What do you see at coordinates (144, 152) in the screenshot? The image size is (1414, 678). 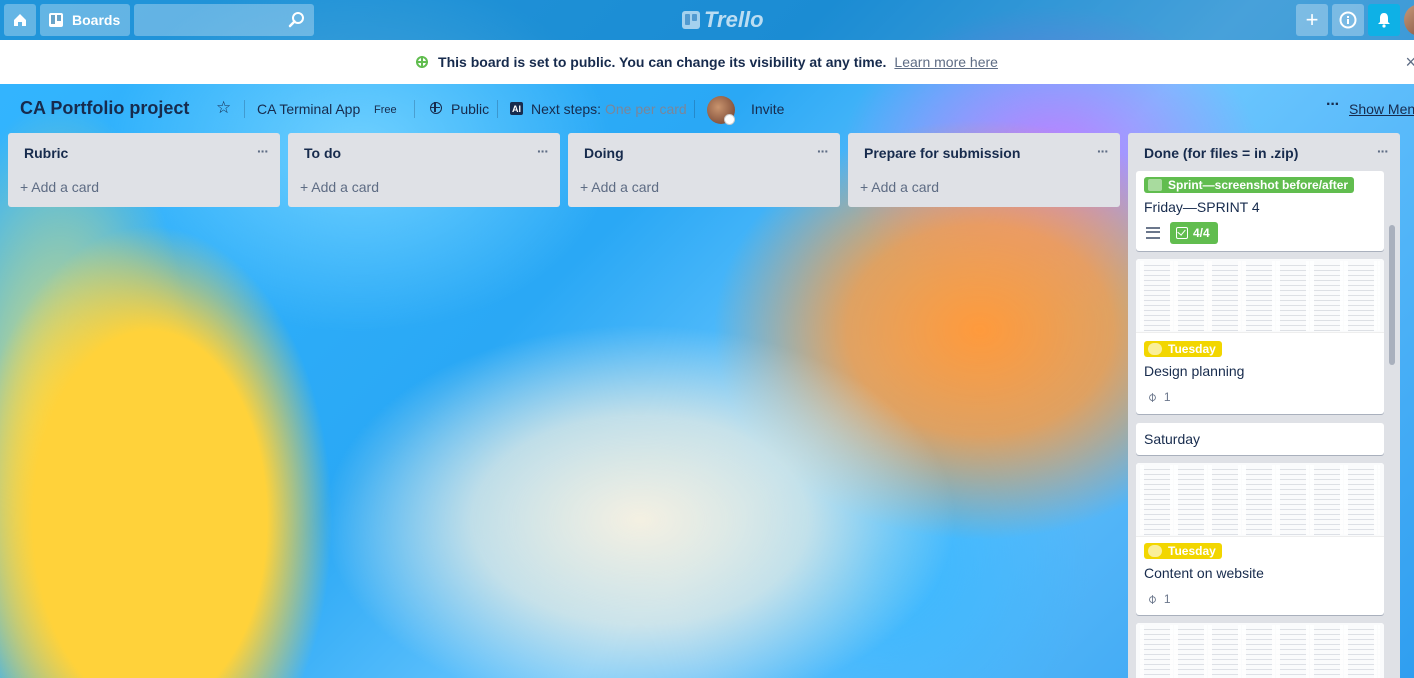 I see `list-header: Rubric ···` at bounding box center [144, 152].